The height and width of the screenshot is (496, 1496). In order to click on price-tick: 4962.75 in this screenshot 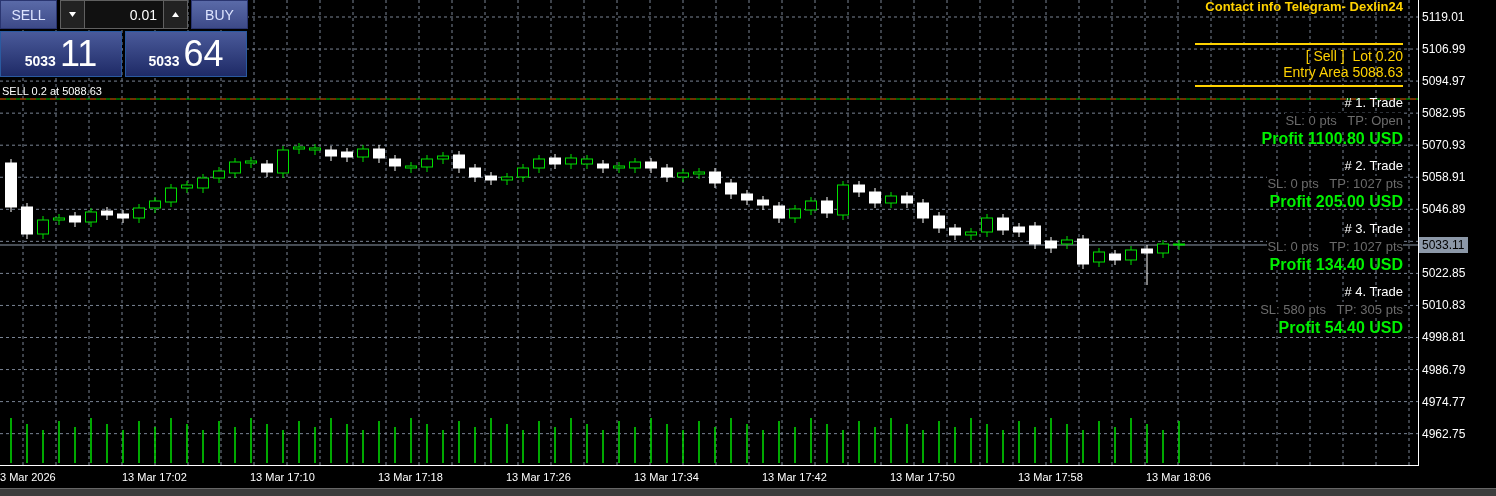, I will do `click(1443, 433)`.